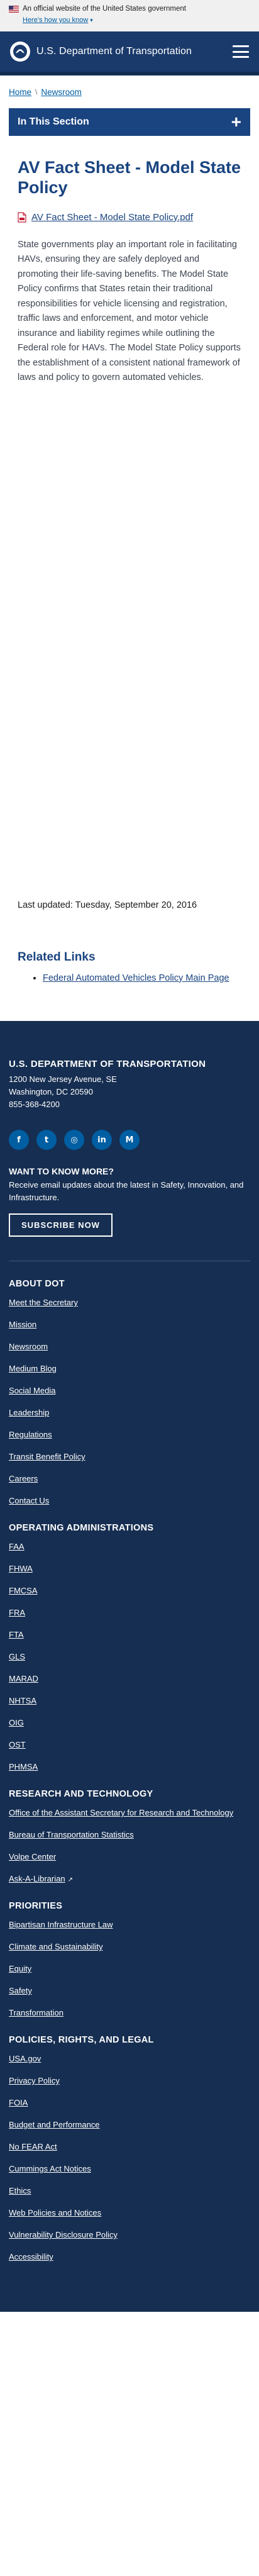 This screenshot has width=259, height=2576. I want to click on footer-link-fra: FRA, so click(129, 1612).